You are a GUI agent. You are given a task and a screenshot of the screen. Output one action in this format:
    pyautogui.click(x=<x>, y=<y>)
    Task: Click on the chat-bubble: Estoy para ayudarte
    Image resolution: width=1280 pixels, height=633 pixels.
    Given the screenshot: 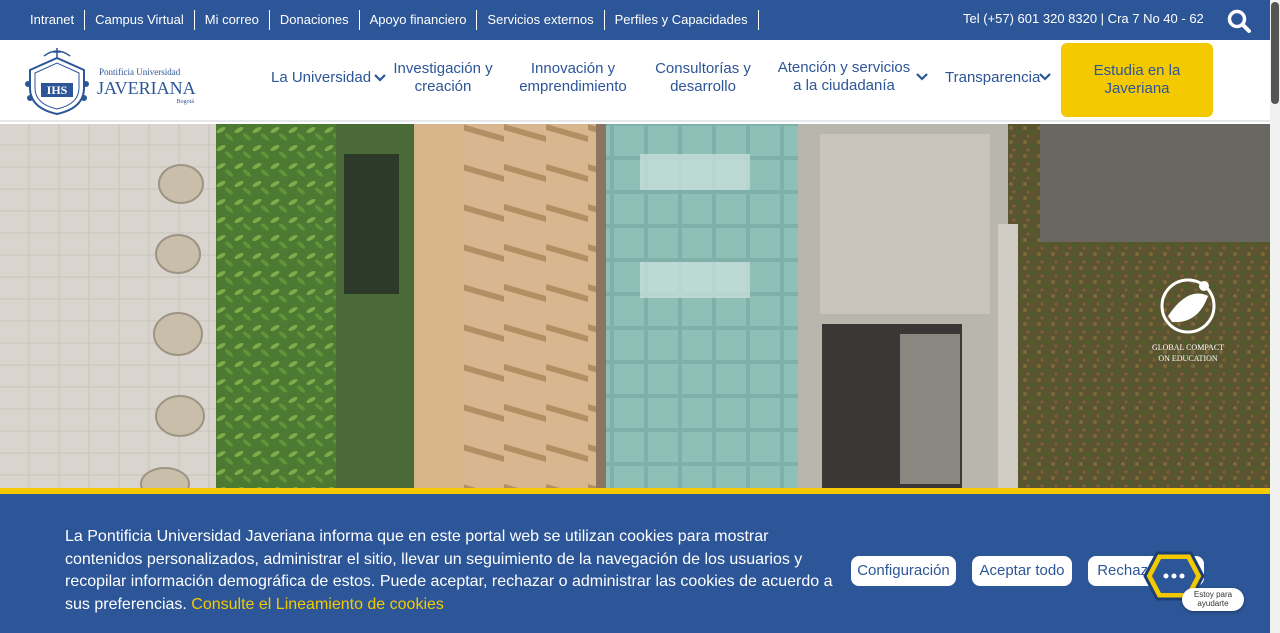 What is the action you would take?
    pyautogui.click(x=1213, y=599)
    